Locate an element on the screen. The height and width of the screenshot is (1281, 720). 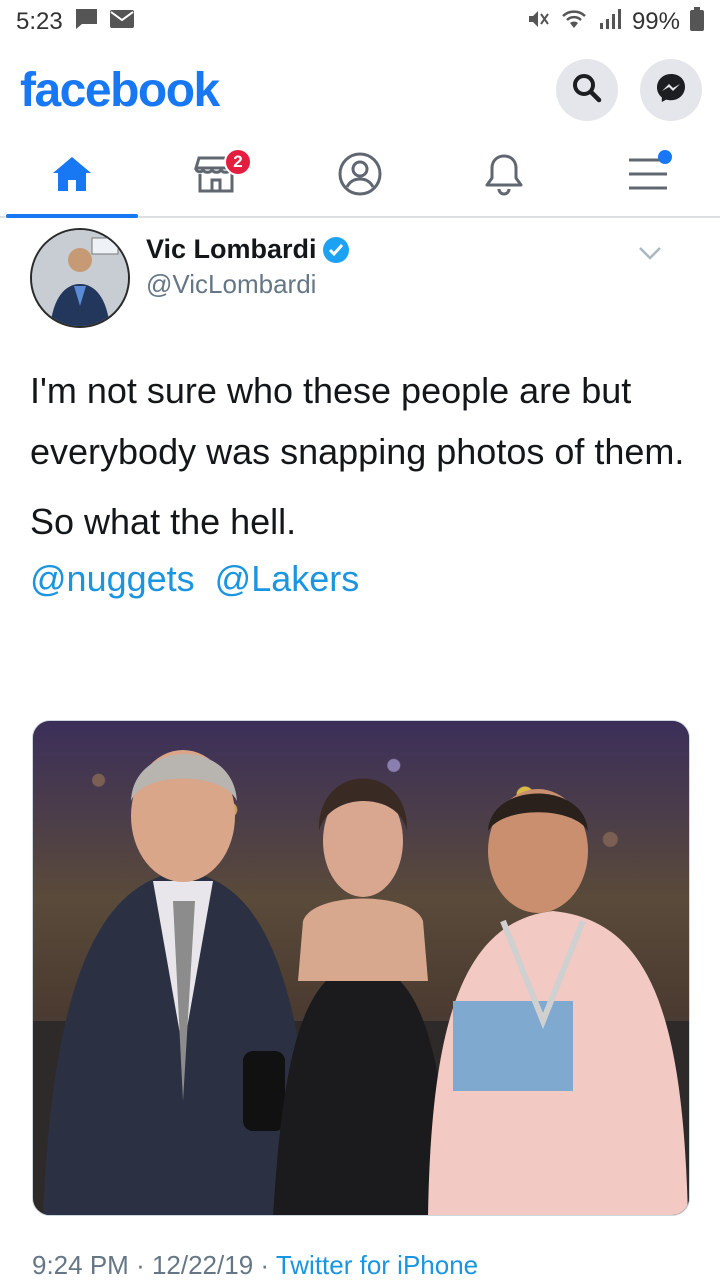
avatar is located at coordinates (80, 278).